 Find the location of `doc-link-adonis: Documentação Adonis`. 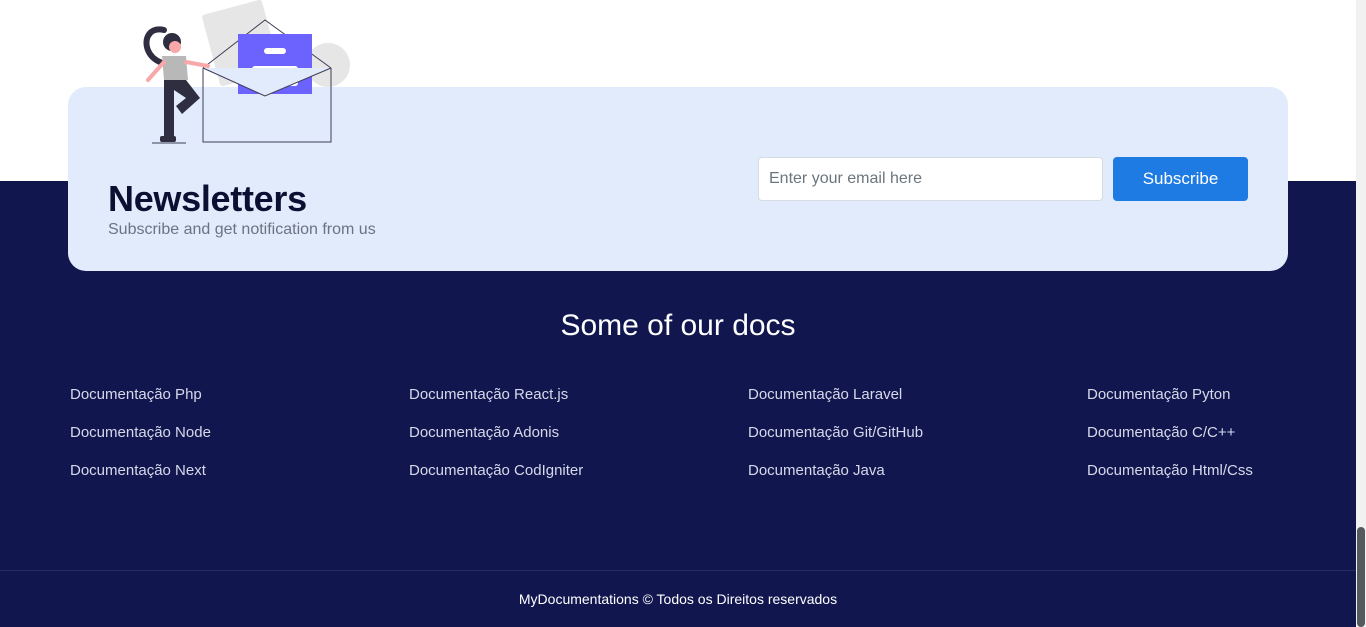

doc-link-adonis: Documentação Adonis is located at coordinates (484, 432).